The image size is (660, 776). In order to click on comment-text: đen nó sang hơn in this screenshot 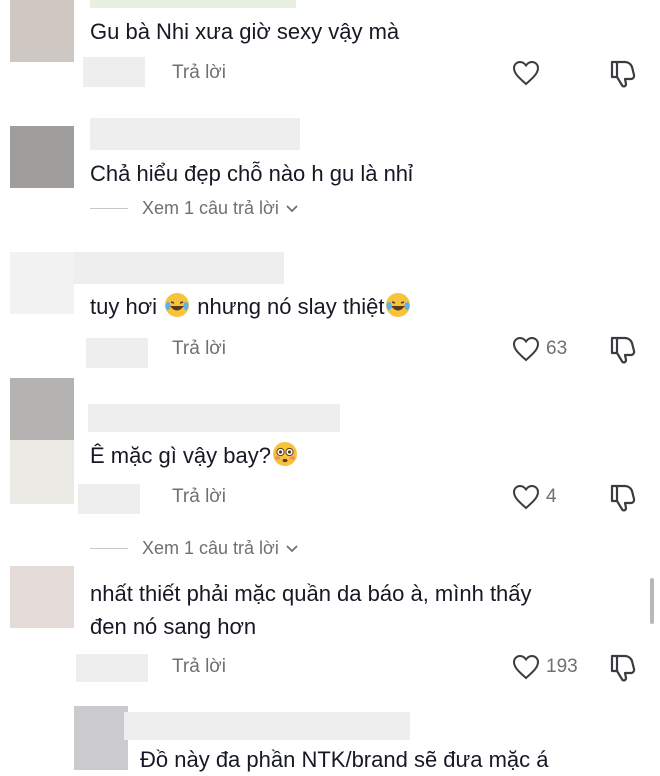, I will do `click(173, 626)`.